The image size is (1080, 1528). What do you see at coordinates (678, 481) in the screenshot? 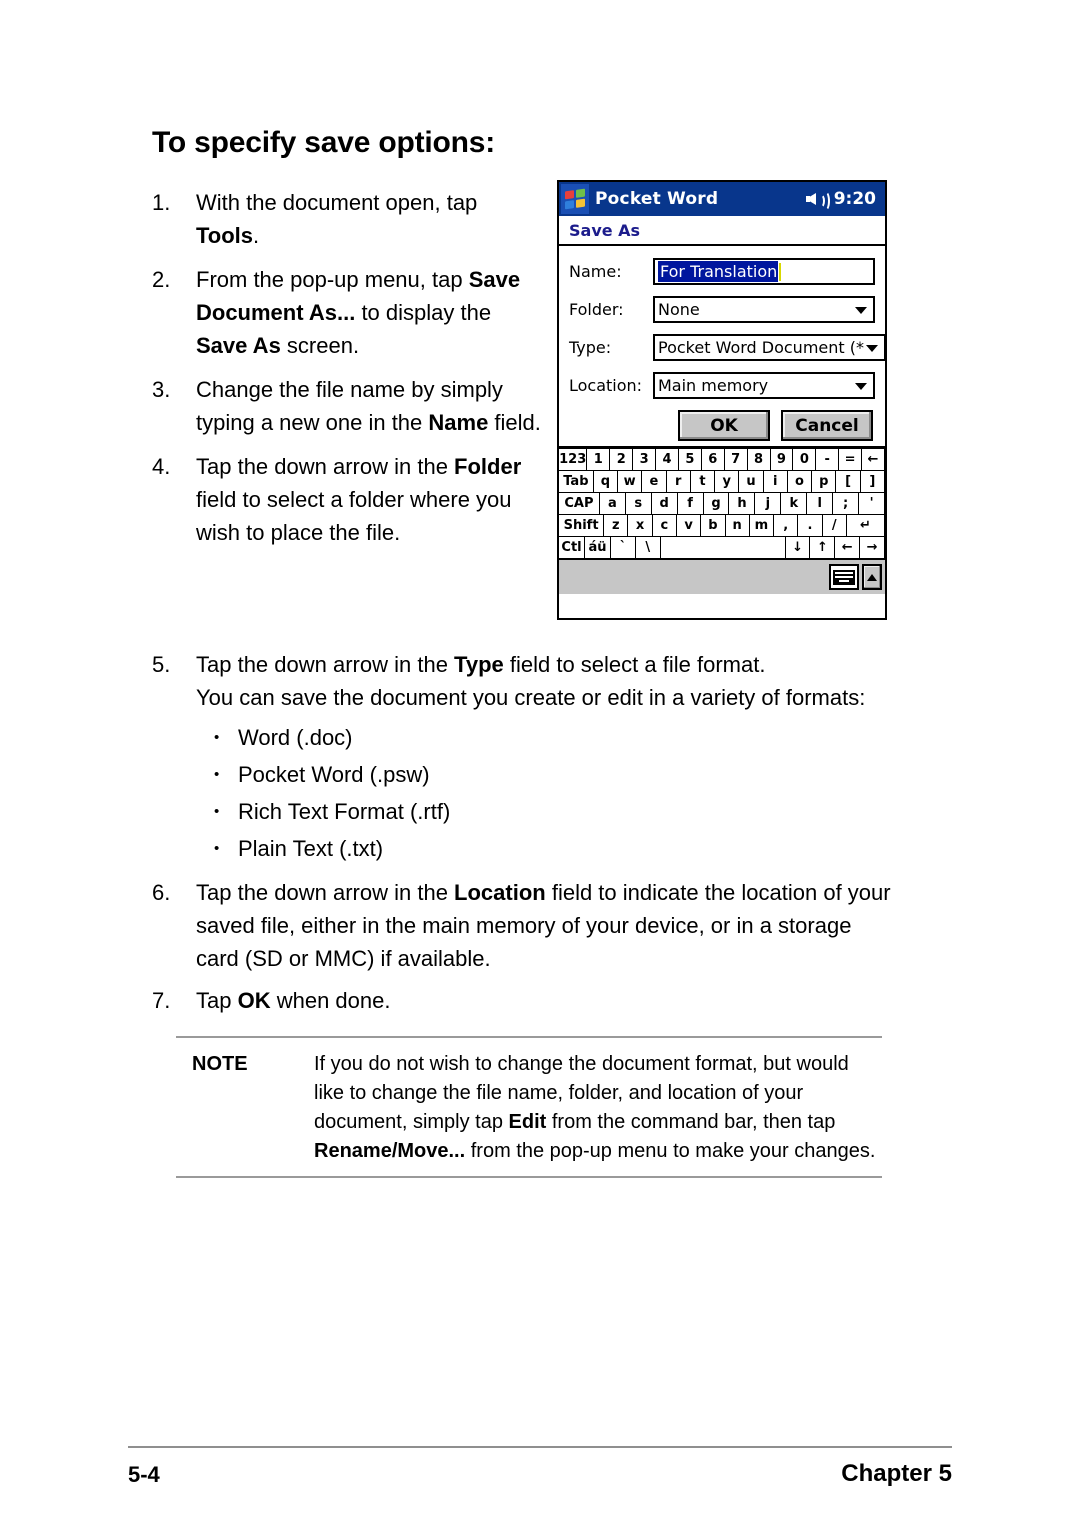
I see `key-r: r` at bounding box center [678, 481].